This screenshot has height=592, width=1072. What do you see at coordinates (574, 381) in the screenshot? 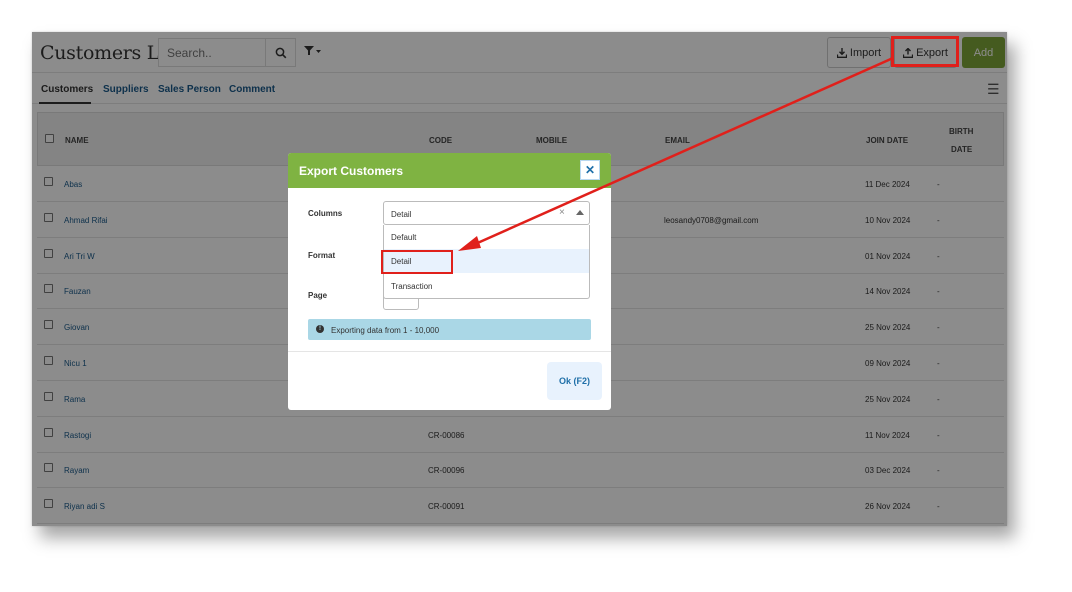
I see `ok-button: Ok (F2)` at bounding box center [574, 381].